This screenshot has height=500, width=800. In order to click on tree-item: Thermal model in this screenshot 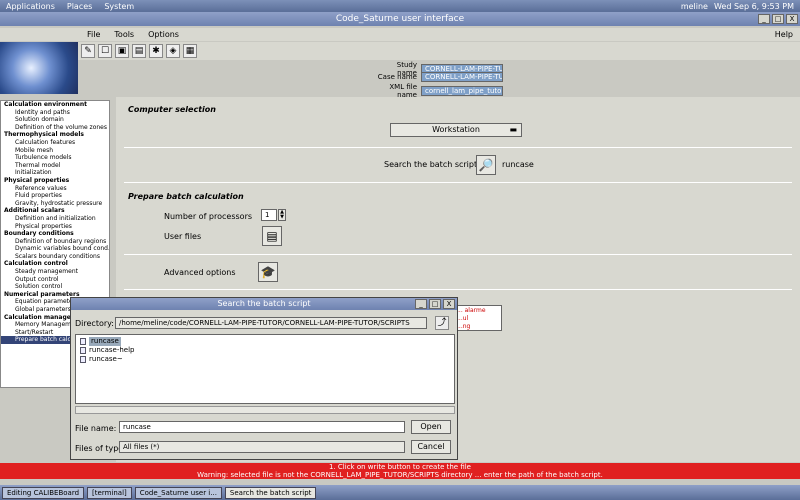, I will do `click(55, 166)`.